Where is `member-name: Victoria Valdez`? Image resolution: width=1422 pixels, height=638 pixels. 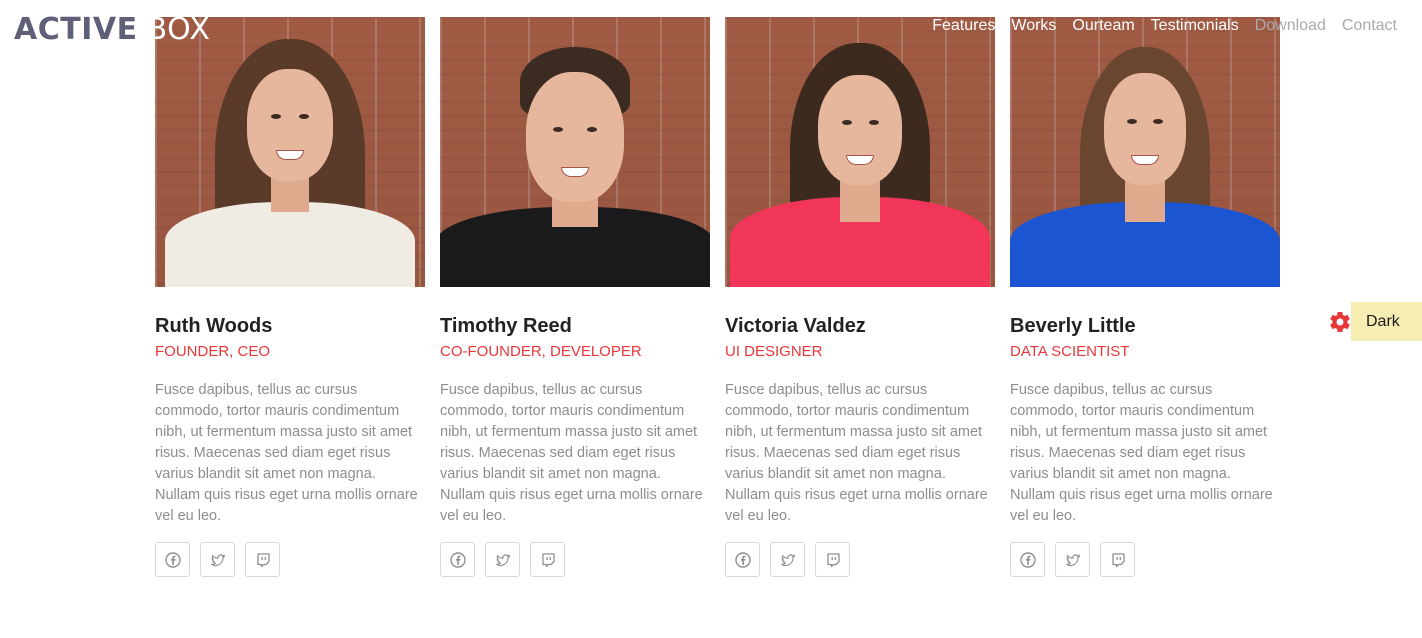
member-name: Victoria Valdez is located at coordinates (795, 326).